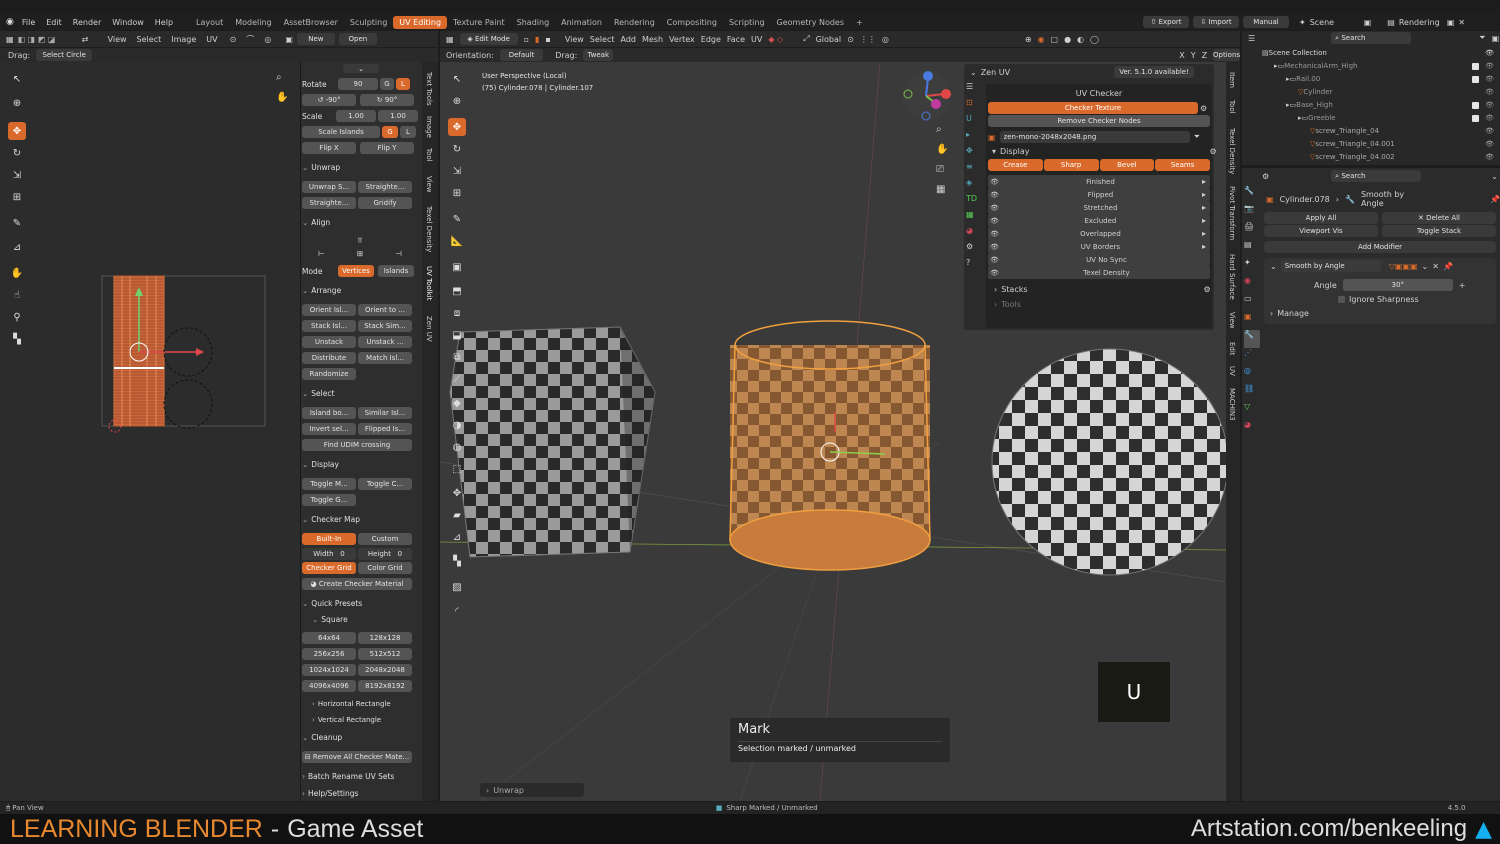 Image resolution: width=1500 pixels, height=844 pixels. What do you see at coordinates (598, 55) in the screenshot?
I see `drag-tweak-dropdown: Tweak` at bounding box center [598, 55].